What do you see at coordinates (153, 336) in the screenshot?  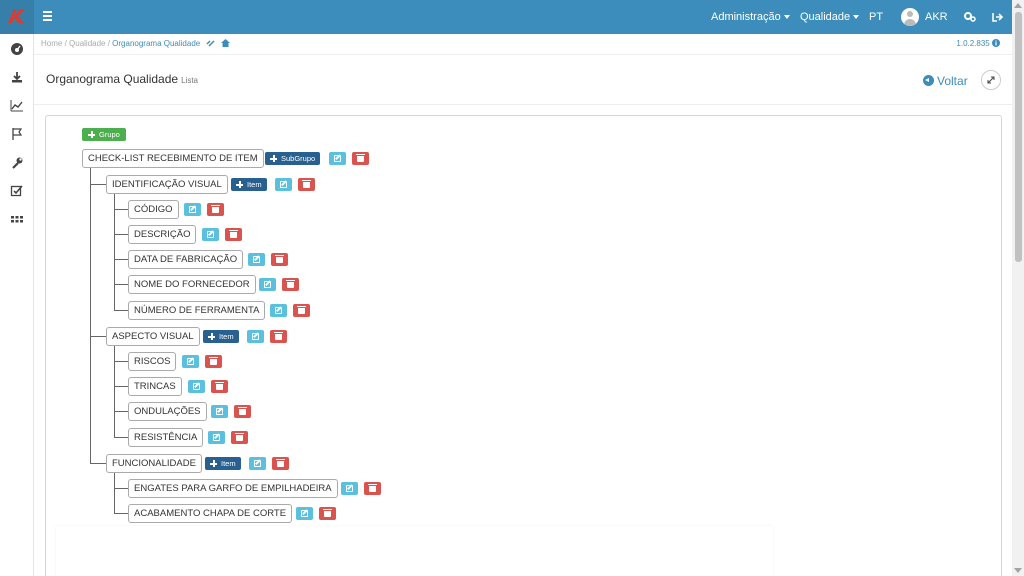 I see `subgroup-node: ASPECTO VISUAL` at bounding box center [153, 336].